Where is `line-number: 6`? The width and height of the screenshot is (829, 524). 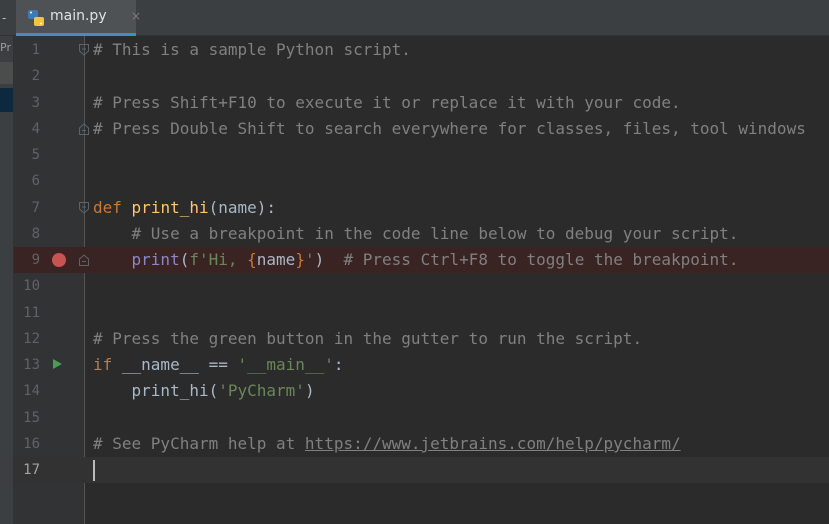 line-number: 6 is located at coordinates (27, 181).